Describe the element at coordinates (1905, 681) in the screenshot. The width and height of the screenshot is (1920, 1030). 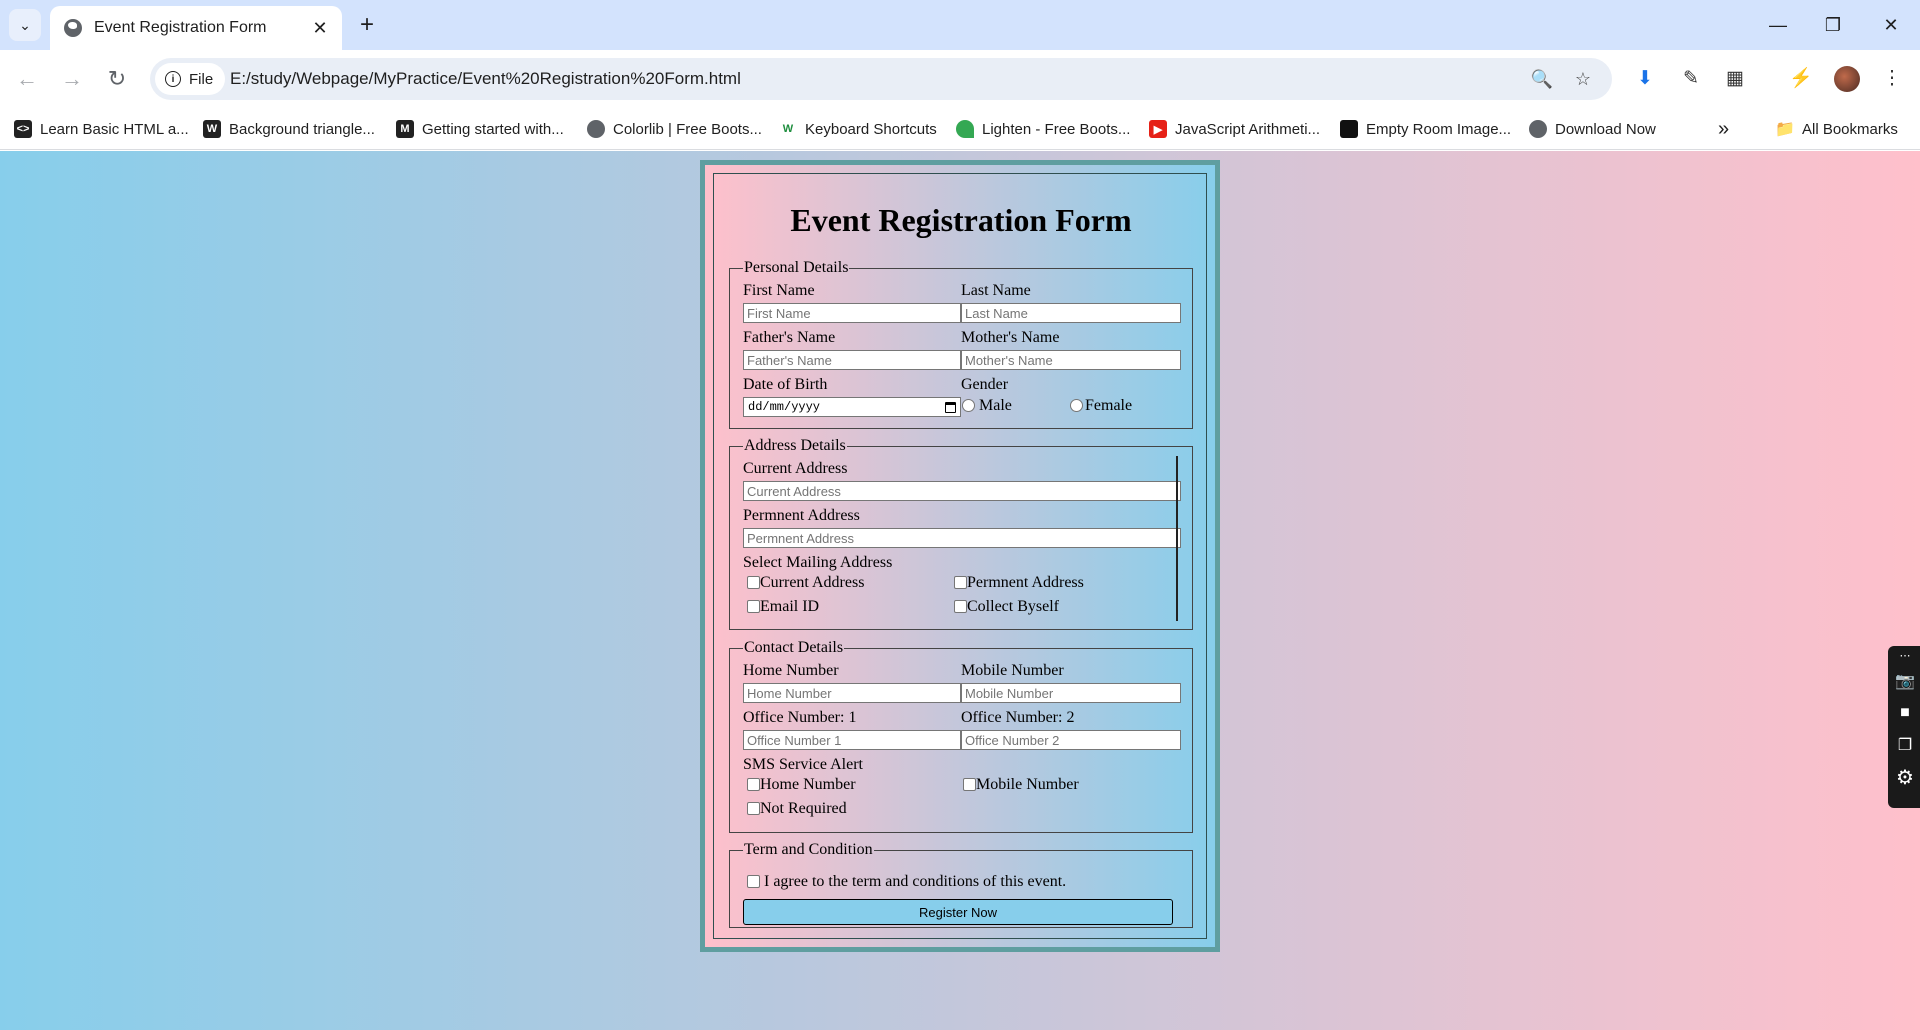
I see `camera-icon: 📷` at that location.